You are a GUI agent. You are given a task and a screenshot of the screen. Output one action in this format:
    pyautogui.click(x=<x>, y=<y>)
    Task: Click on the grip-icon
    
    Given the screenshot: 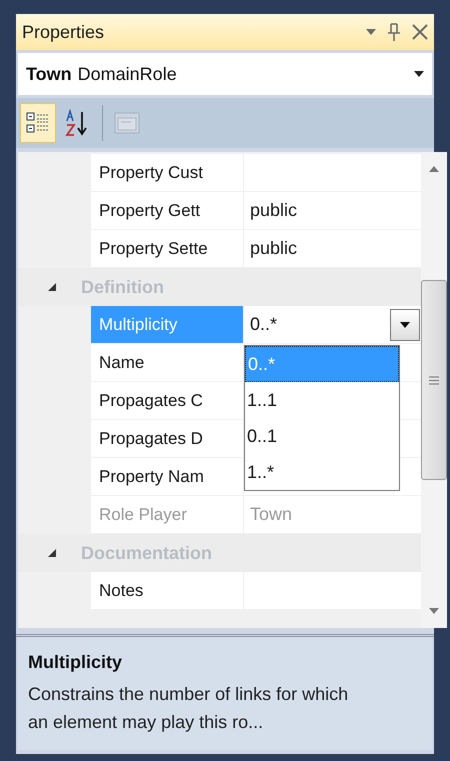 What is the action you would take?
    pyautogui.click(x=434, y=380)
    